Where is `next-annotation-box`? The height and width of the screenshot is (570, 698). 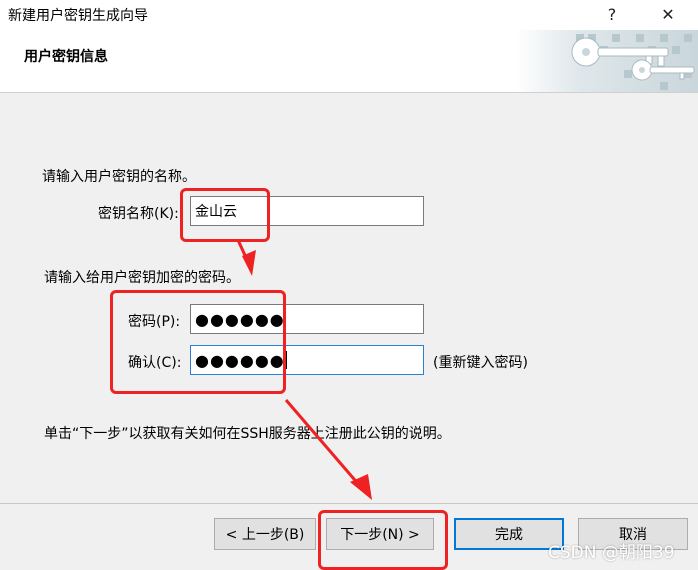
next-annotation-box is located at coordinates (383, 540).